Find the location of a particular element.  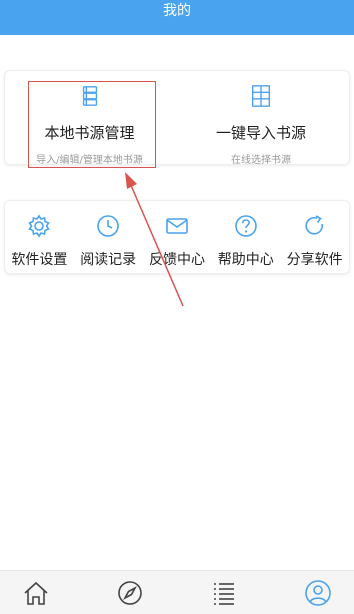

question-icon is located at coordinates (245, 226).